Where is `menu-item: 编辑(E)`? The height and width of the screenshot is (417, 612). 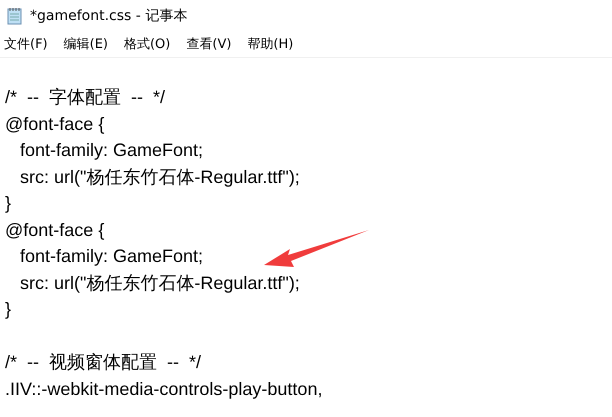 menu-item: 编辑(E) is located at coordinates (86, 44).